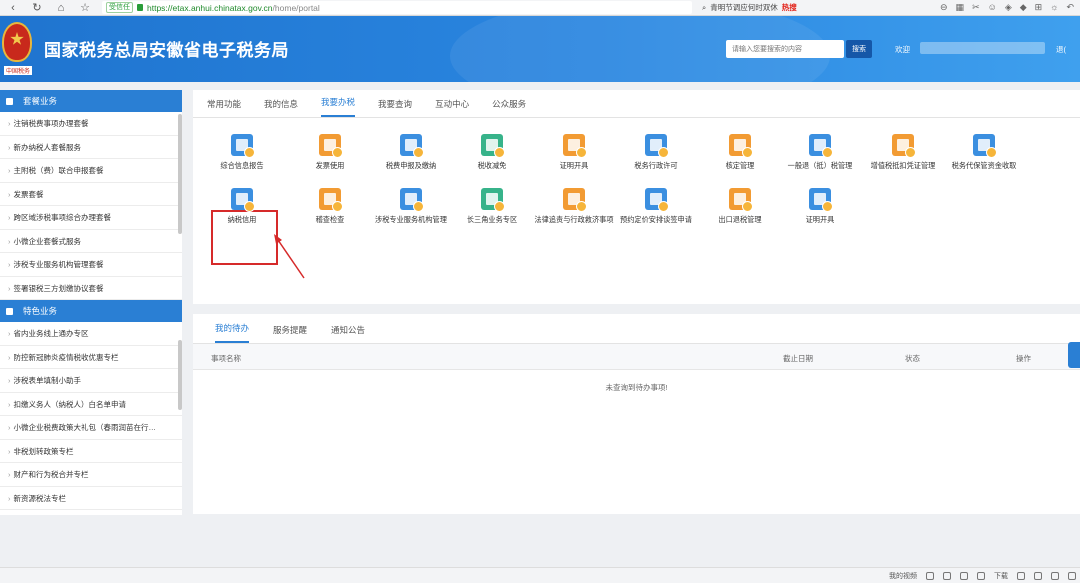  Describe the element at coordinates (61, 8) in the screenshot. I see `home-icon: ⌂` at that location.